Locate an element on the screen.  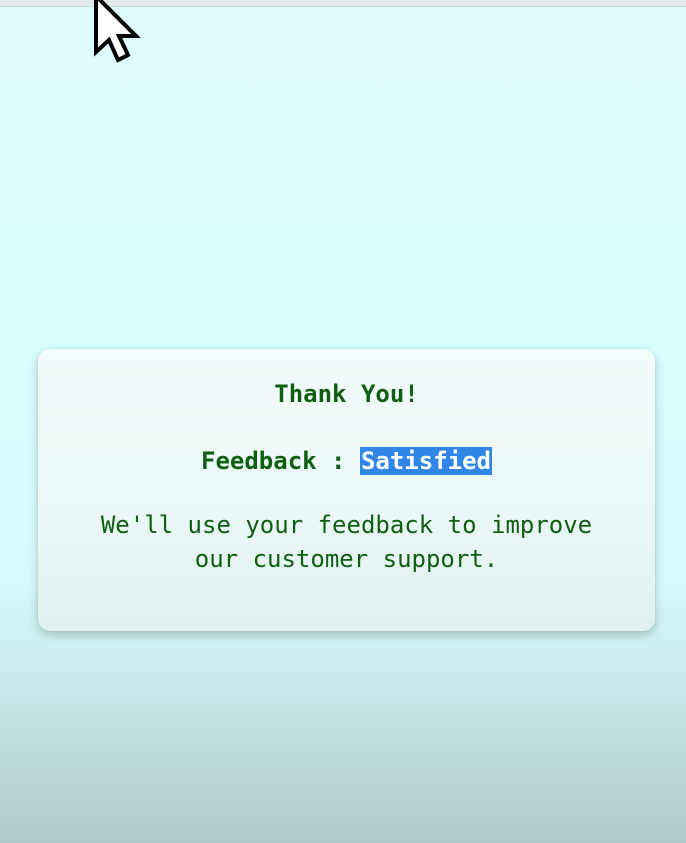
feedback-line: Feedback : Satisfied is located at coordinates (346, 461).